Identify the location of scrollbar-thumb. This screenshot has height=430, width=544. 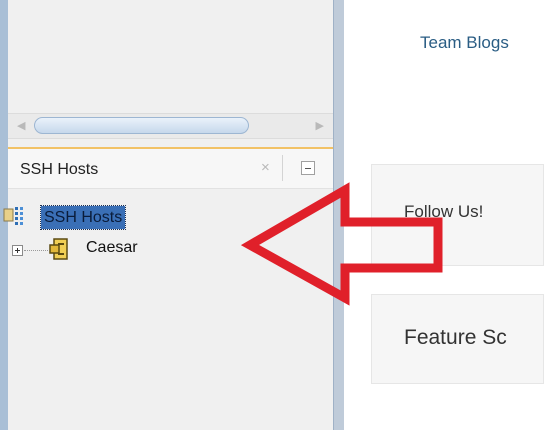
(141, 125).